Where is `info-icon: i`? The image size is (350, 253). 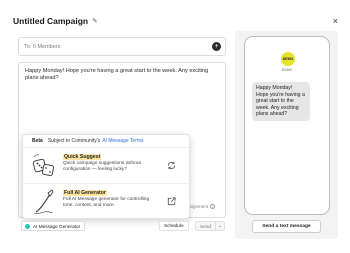 info-icon: i is located at coordinates (212, 206).